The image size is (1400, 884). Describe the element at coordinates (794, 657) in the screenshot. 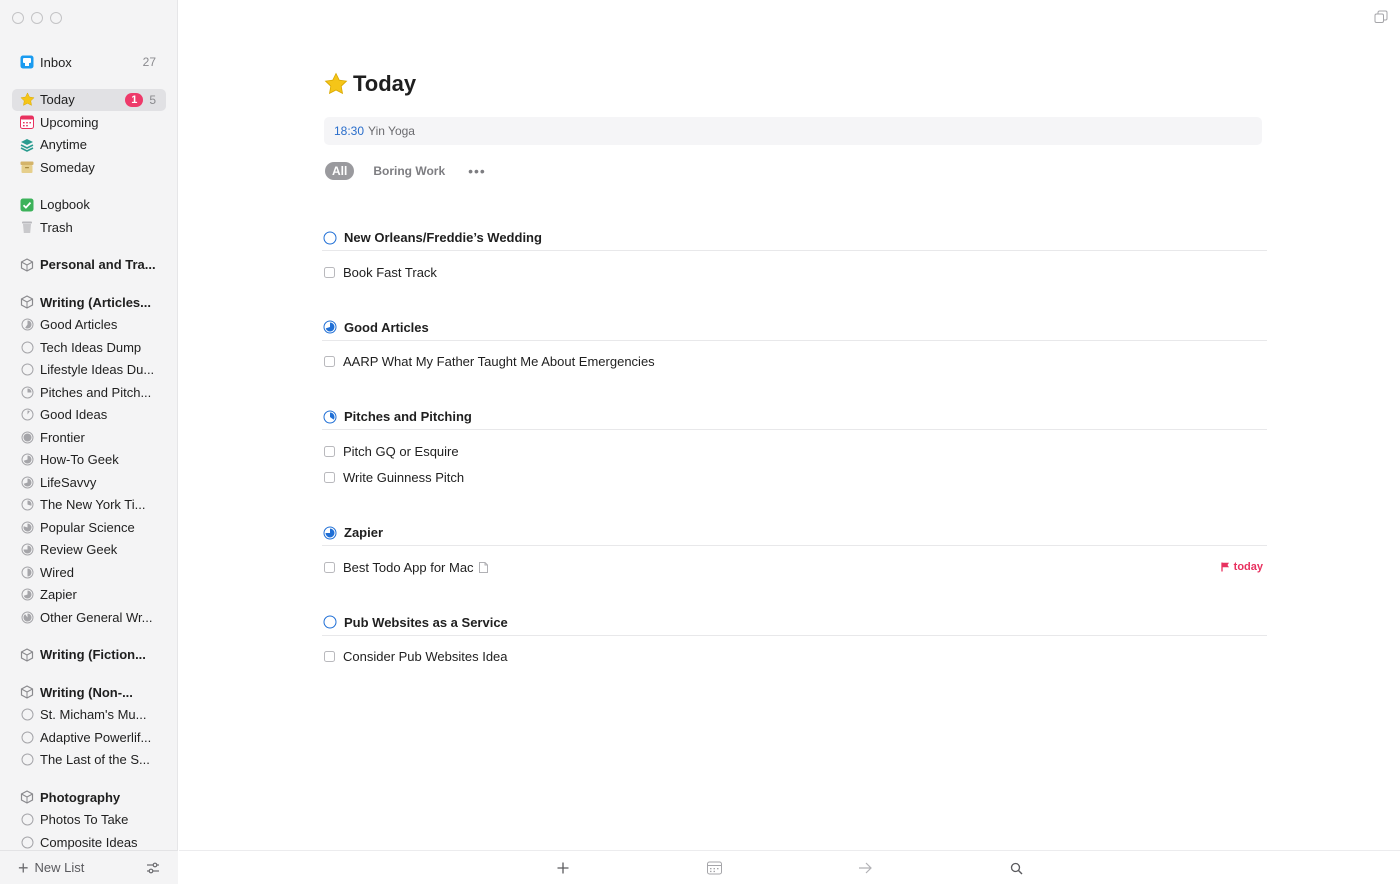

I see `task-row: Consider Pub Websites Idea` at that location.